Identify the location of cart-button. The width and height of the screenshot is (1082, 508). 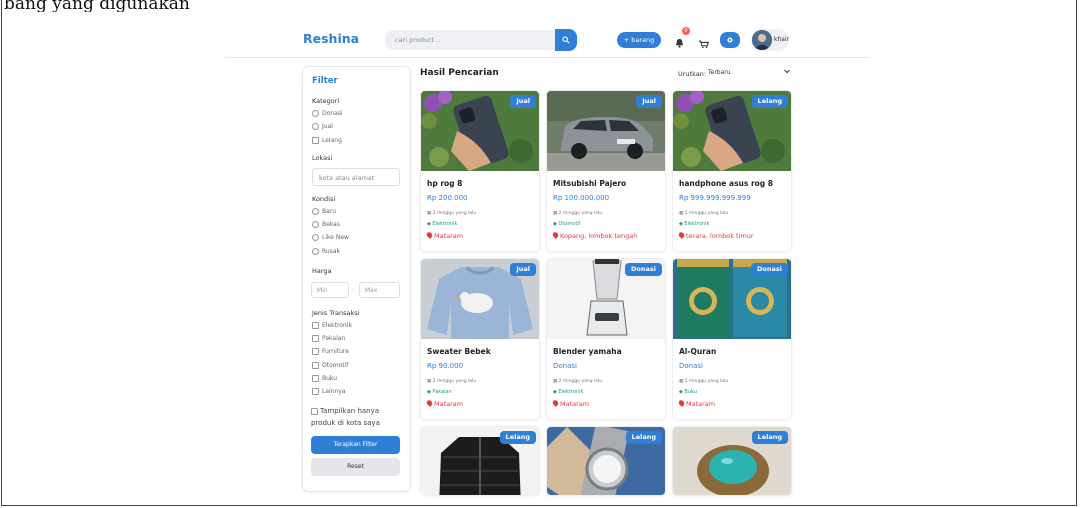
(704, 43).